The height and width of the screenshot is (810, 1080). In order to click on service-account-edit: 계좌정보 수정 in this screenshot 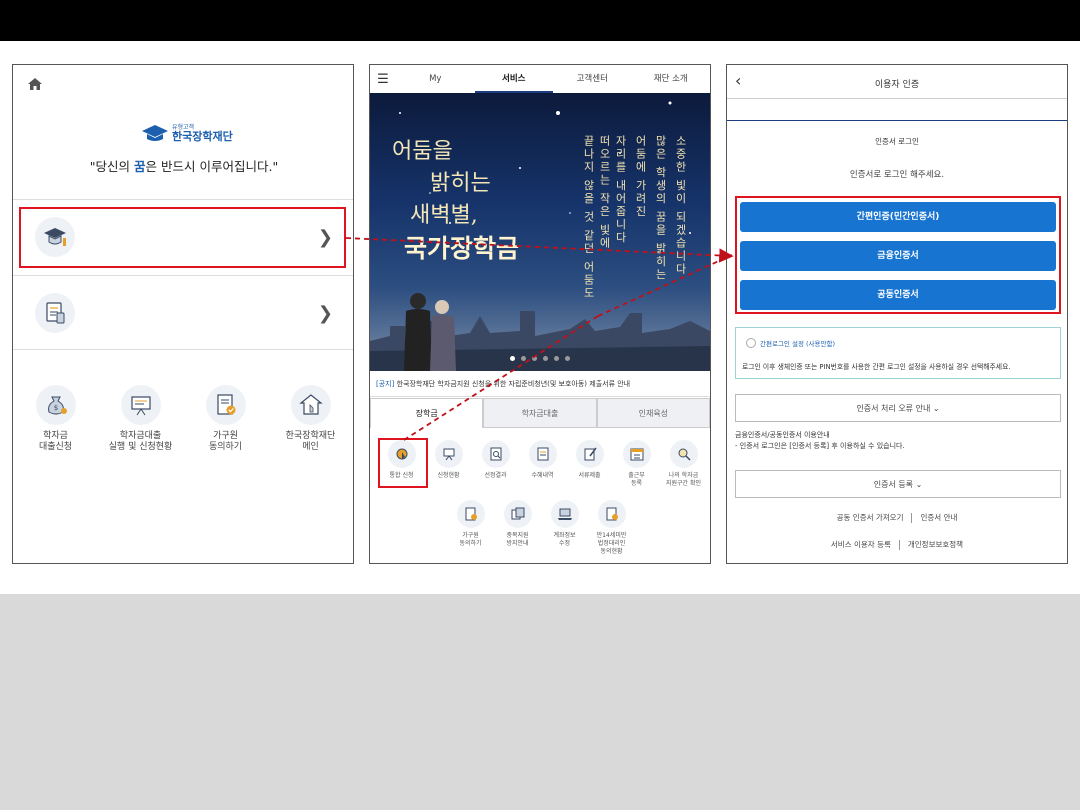, I will do `click(564, 528)`.